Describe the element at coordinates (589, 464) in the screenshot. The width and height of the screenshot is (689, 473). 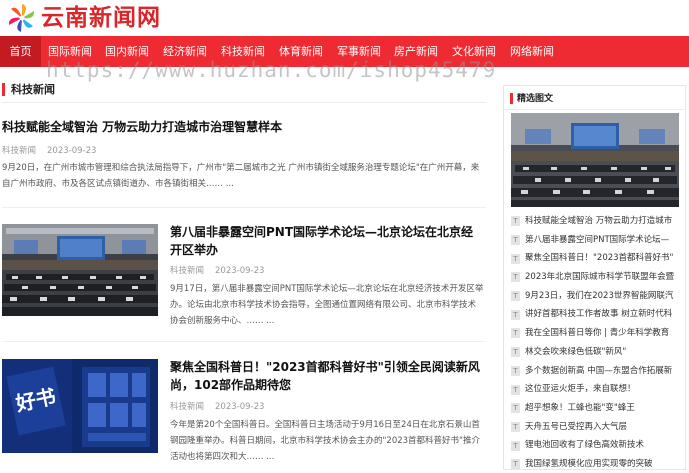
I see `list-item-label: 我国绿氢规模化应用实现零的突破` at that location.